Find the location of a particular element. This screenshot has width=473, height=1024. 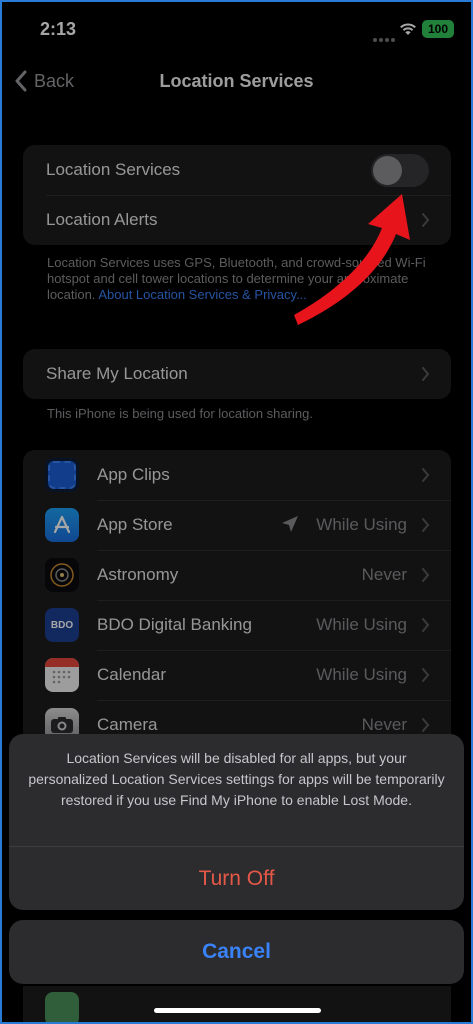

cancel-button: Cancel is located at coordinates (236, 952).